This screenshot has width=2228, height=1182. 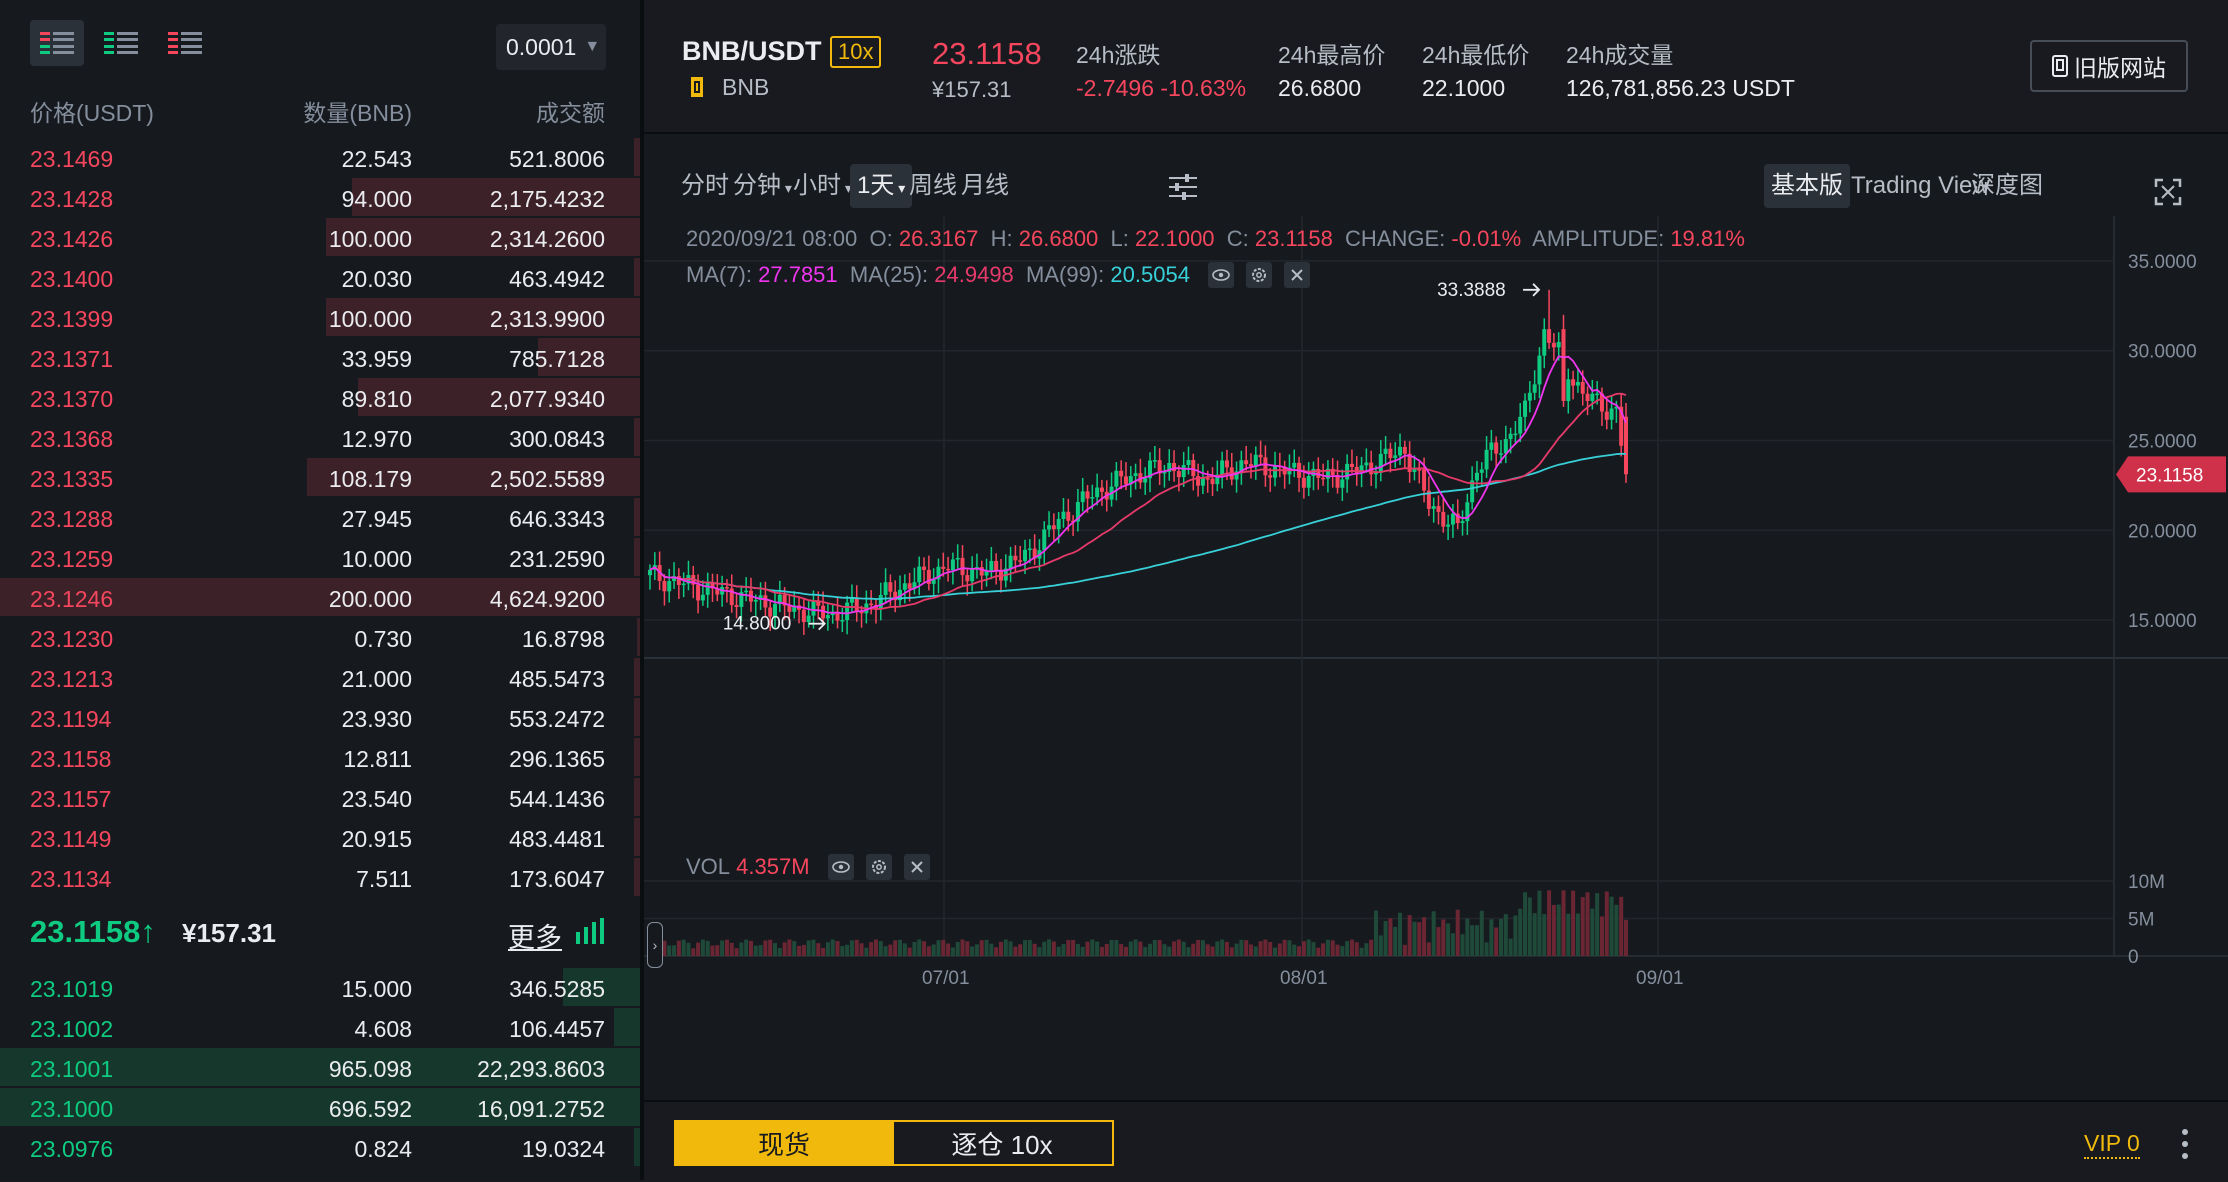 What do you see at coordinates (320, 1028) in the screenshot?
I see `bid-row: 23.1002 4.608 106.4457` at bounding box center [320, 1028].